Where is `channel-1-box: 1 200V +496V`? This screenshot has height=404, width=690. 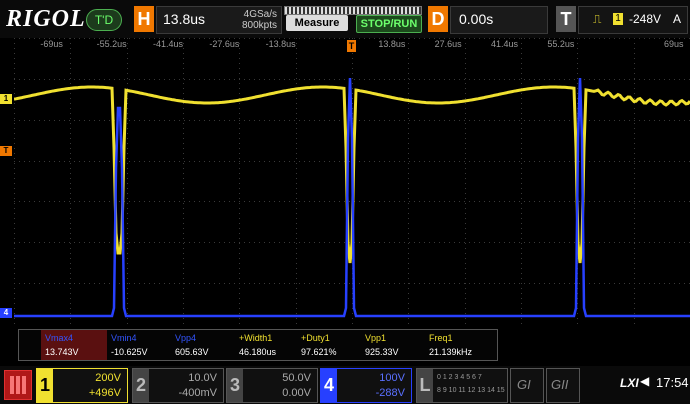
channel-1-box: 1 200V +496V is located at coordinates (82, 385).